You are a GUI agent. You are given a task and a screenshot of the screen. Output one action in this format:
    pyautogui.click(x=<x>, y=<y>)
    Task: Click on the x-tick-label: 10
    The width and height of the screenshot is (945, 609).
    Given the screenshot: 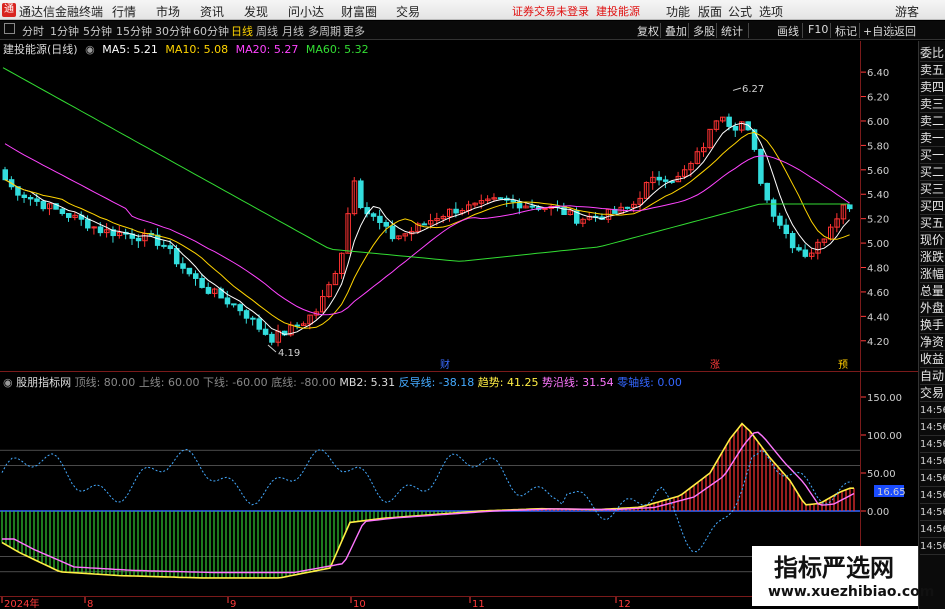 What is the action you would take?
    pyautogui.click(x=359, y=604)
    